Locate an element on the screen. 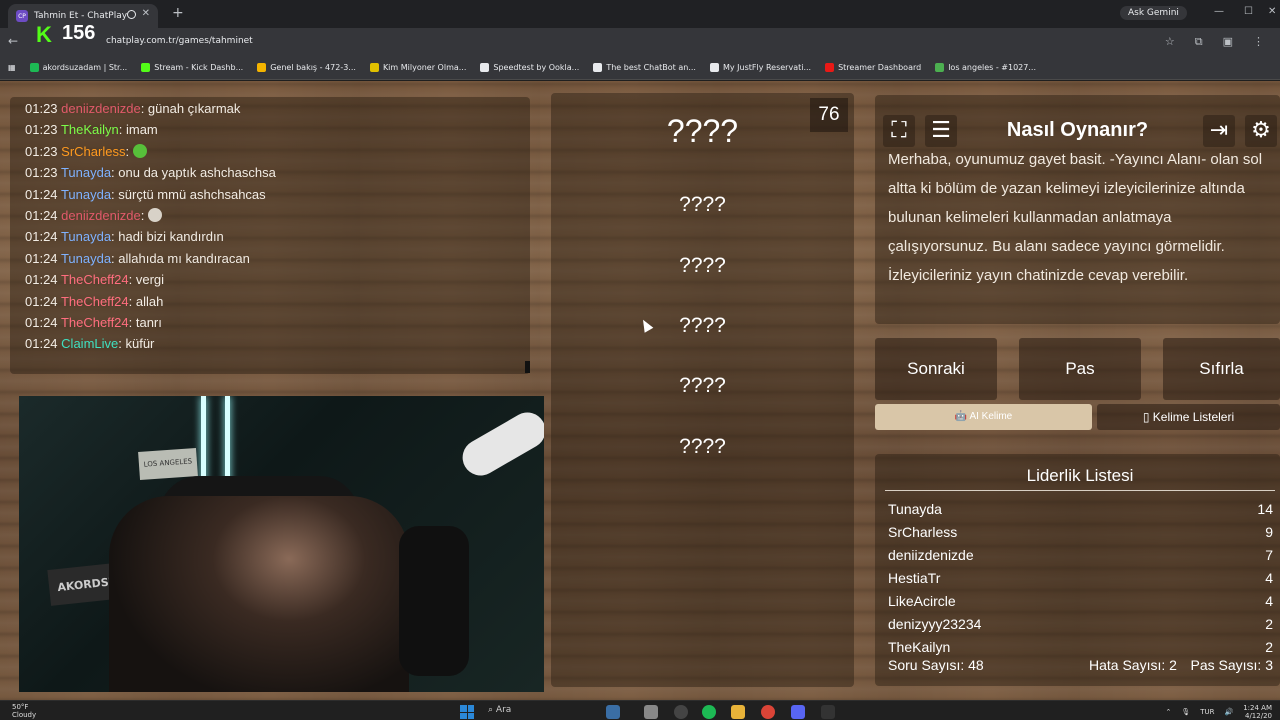 This screenshot has height=720, width=1280. mic-icon: 🎙 is located at coordinates (1185, 712).